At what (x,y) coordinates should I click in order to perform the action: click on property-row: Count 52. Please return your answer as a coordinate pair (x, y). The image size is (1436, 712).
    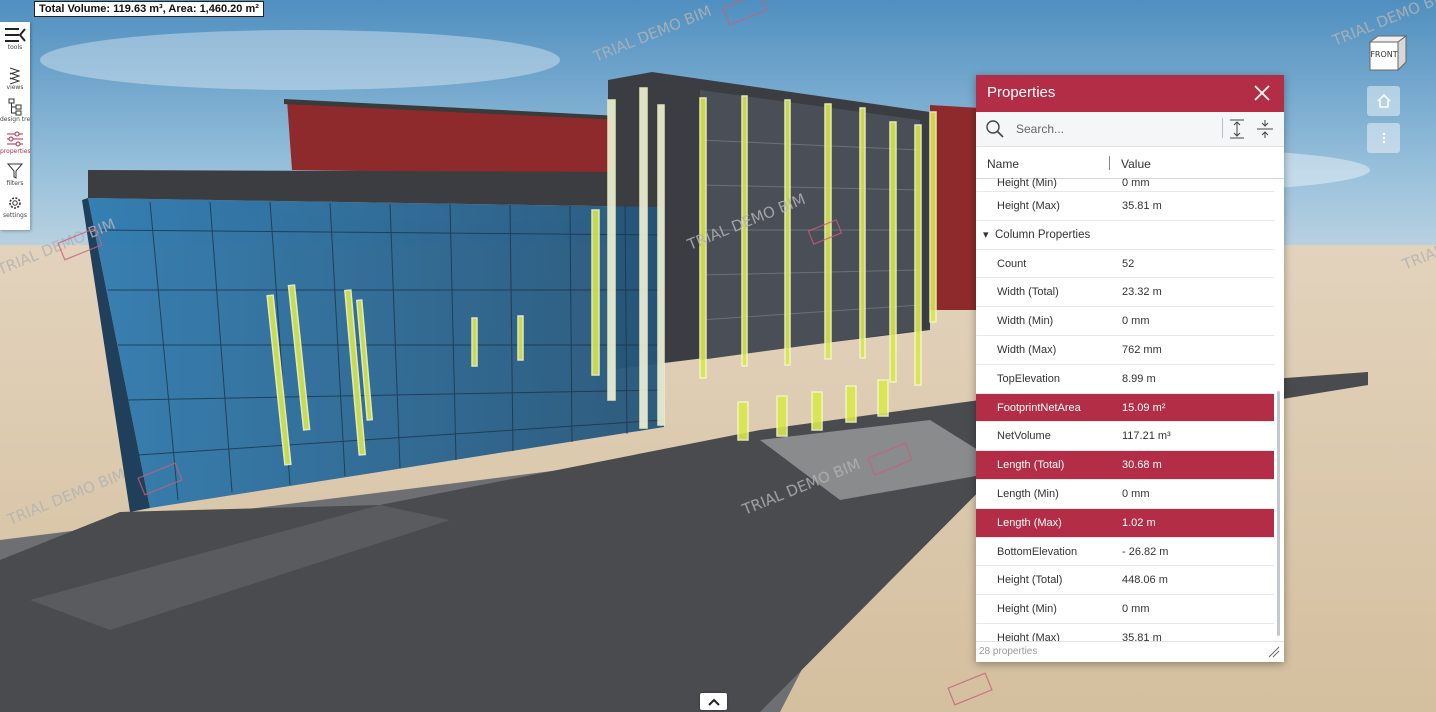
    Looking at the image, I should click on (1125, 264).